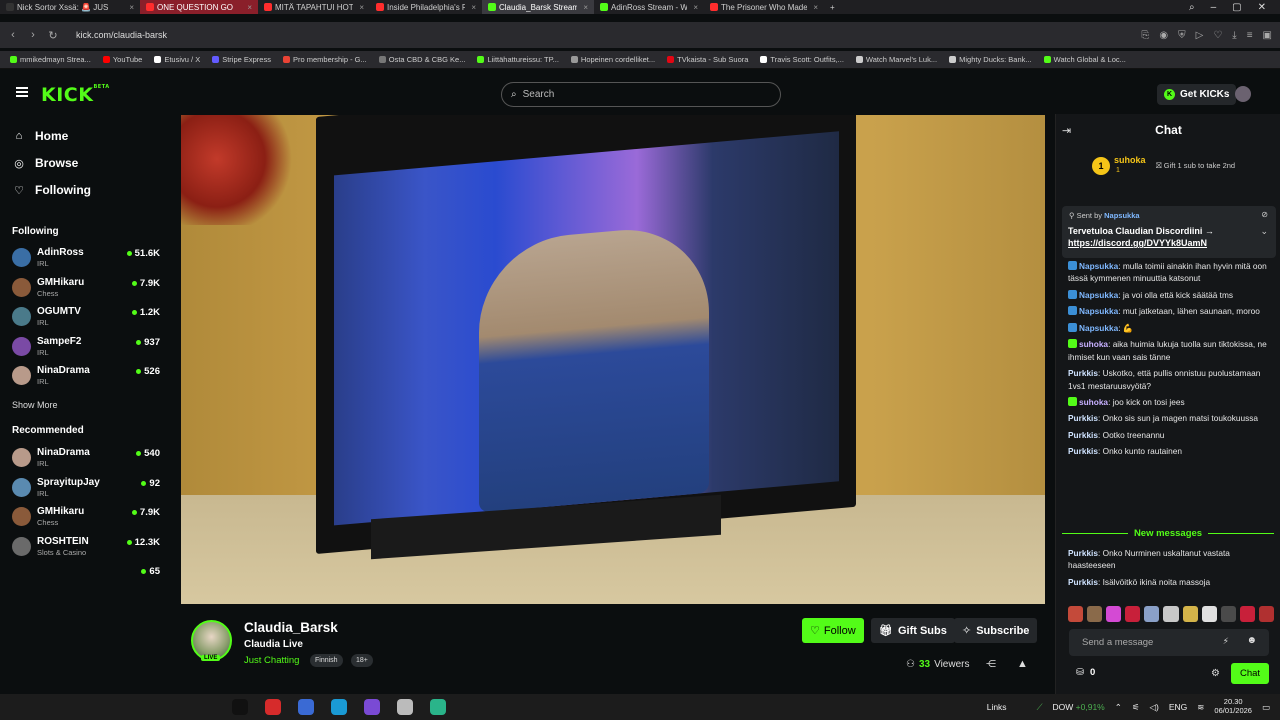 Image resolution: width=1280 pixels, height=720 pixels. What do you see at coordinates (1234, 35) in the screenshot?
I see `download-icon: ⤓` at bounding box center [1234, 35].